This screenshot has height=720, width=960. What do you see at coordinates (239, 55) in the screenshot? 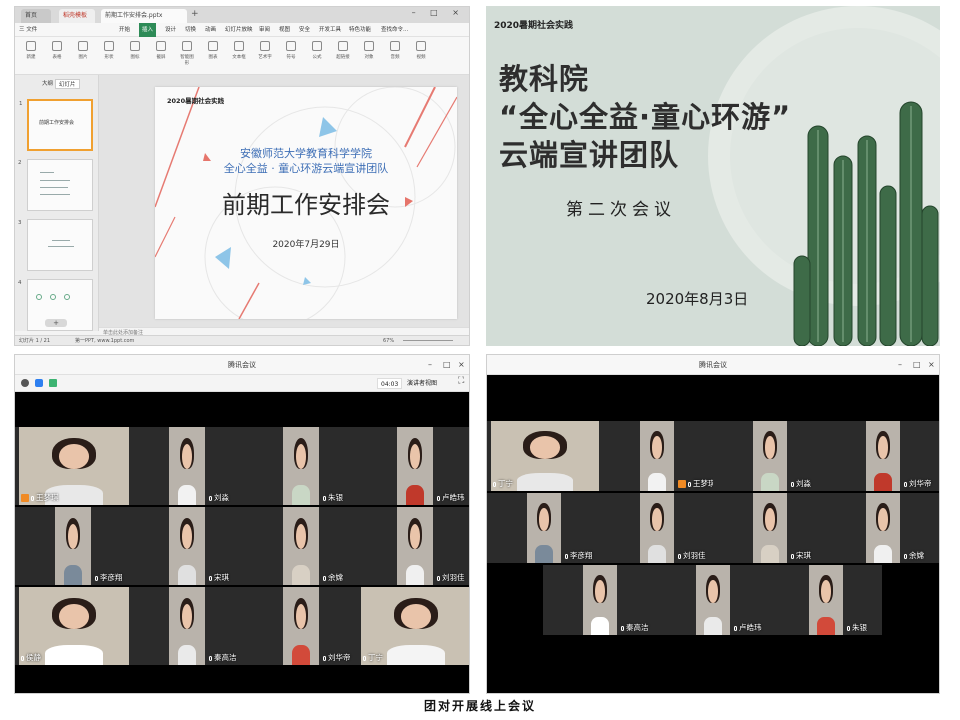
I see `ribbon-textbox: 文本框` at bounding box center [239, 55].